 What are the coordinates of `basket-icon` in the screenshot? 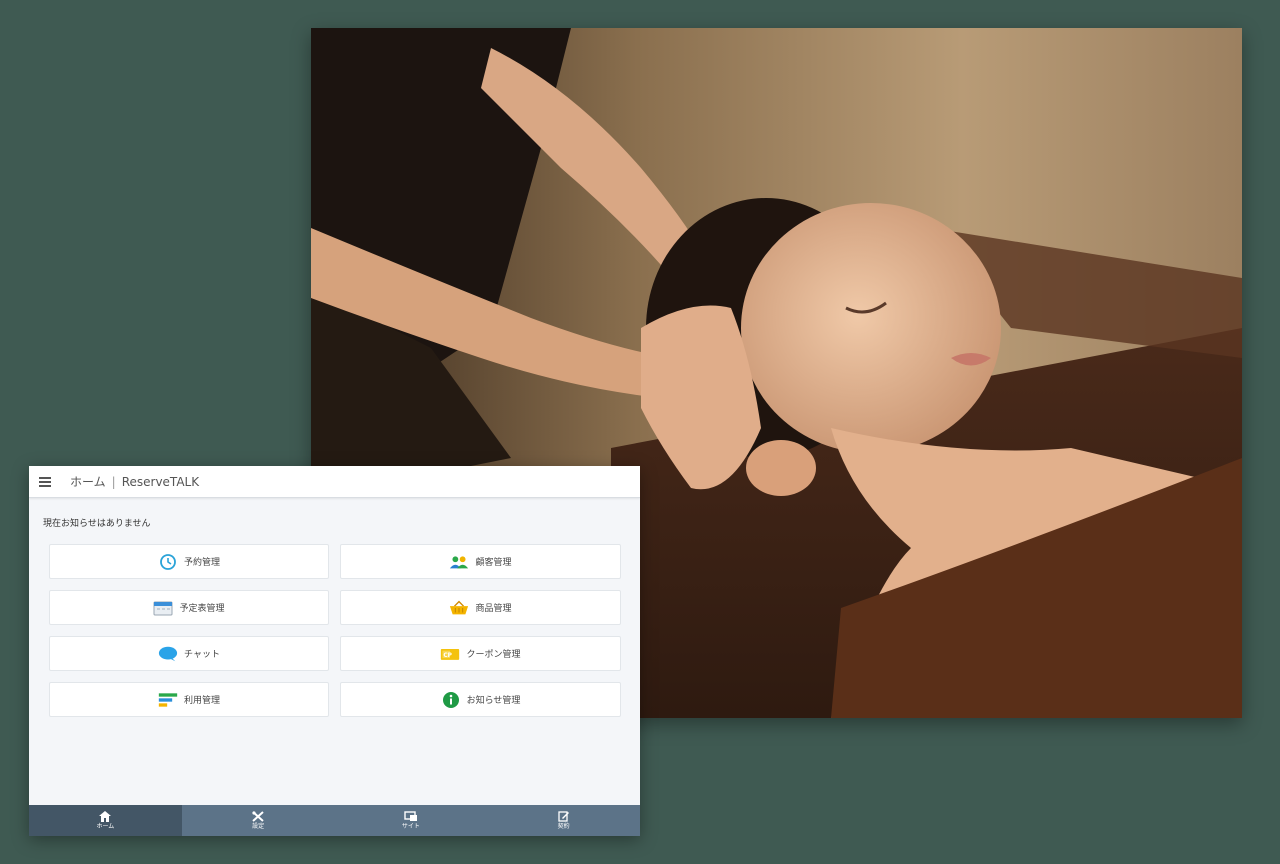 It's located at (459, 608).